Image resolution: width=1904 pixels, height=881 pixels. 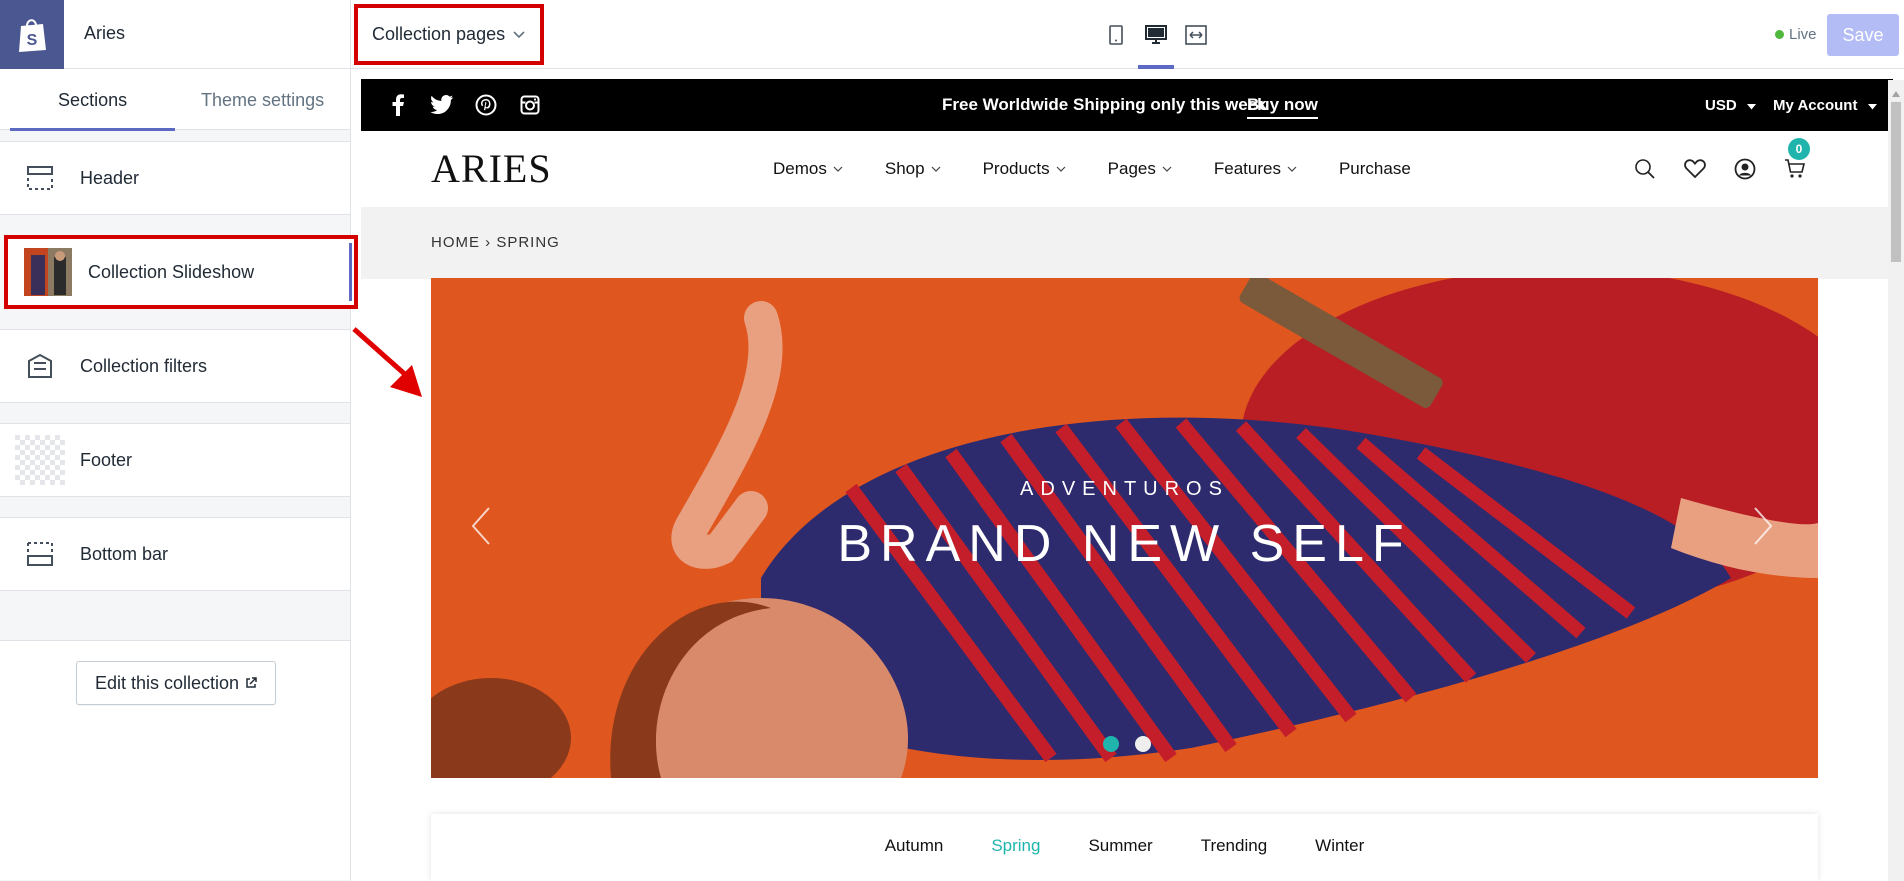 What do you see at coordinates (175, 760) in the screenshot?
I see `edit-collection-area: Edit this collection` at bounding box center [175, 760].